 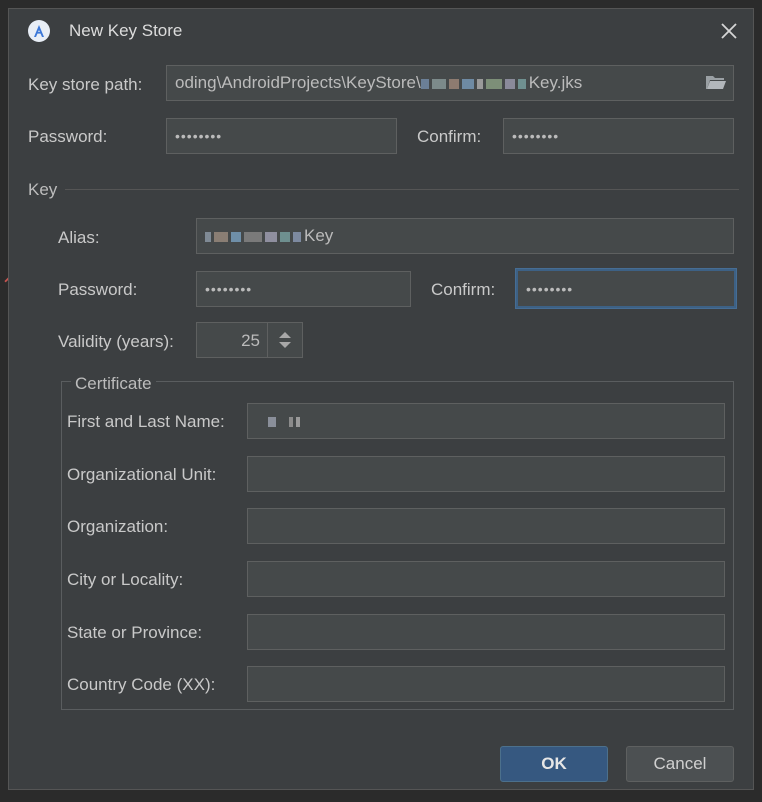 I want to click on country-code-field, so click(x=486, y=684).